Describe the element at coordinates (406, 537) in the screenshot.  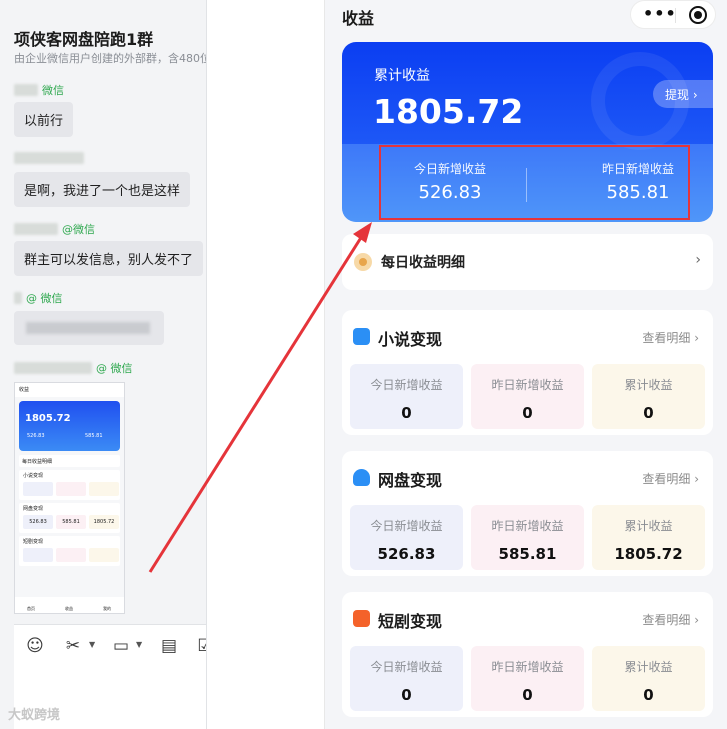
I see `today-box: 今日新增收益 526.83` at that location.